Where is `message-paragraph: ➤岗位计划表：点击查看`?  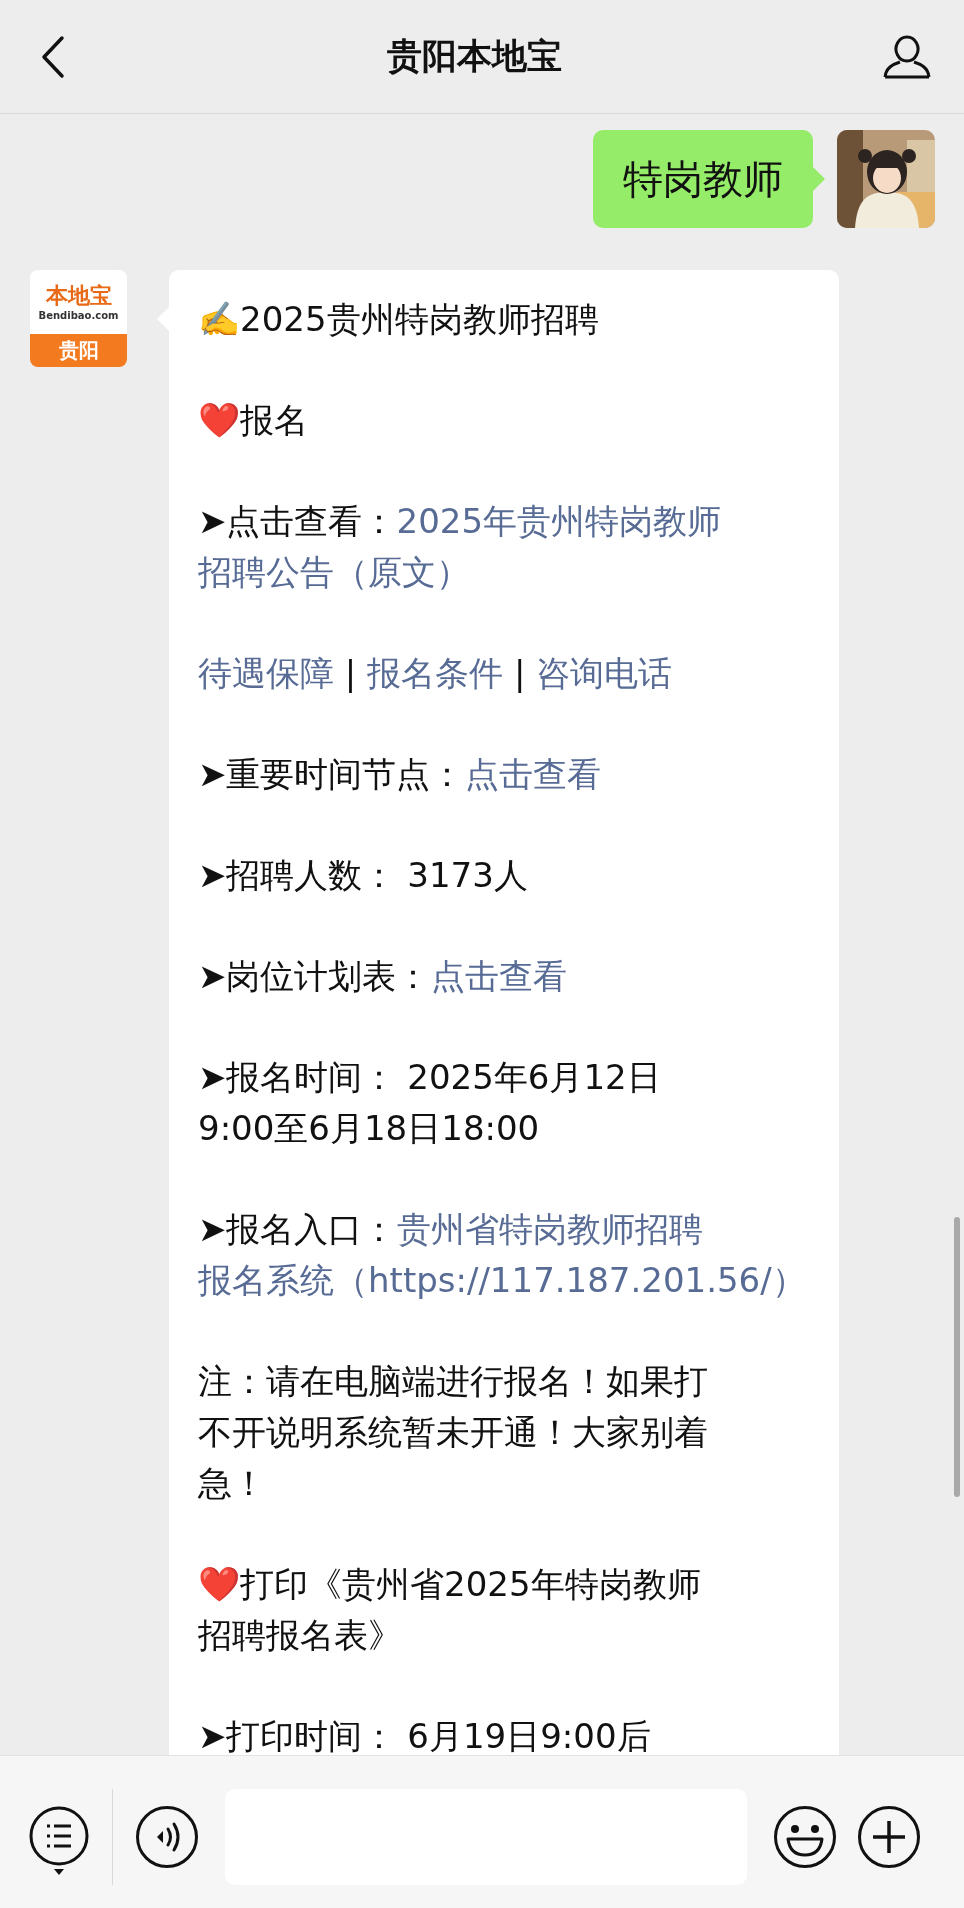
message-paragraph: ➤岗位计划表：点击查看 is located at coordinates (383, 976).